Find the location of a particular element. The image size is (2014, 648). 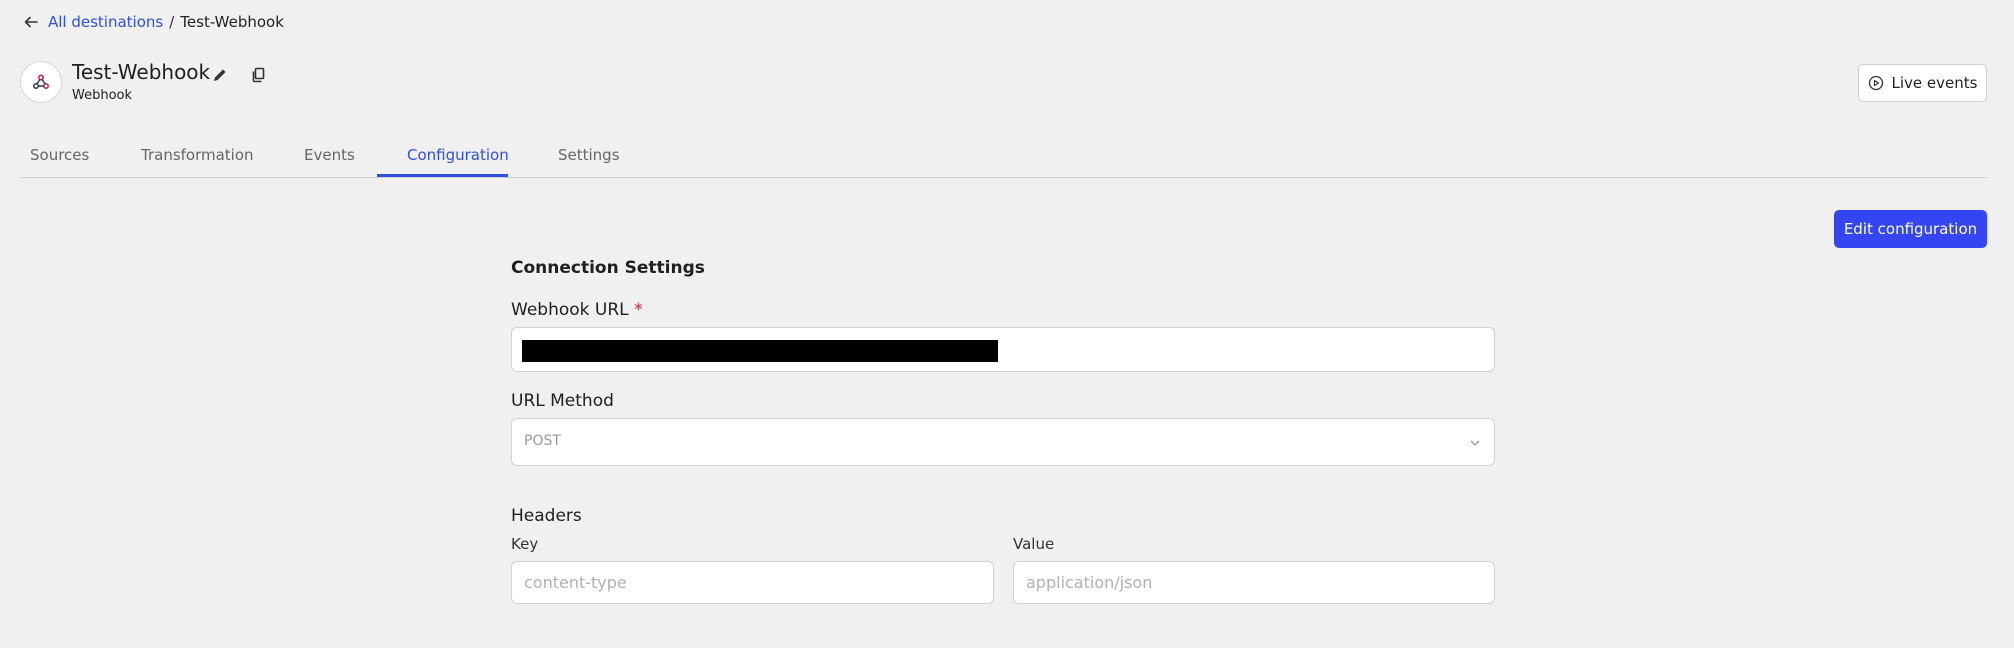

destination-type: Webhook is located at coordinates (102, 95).